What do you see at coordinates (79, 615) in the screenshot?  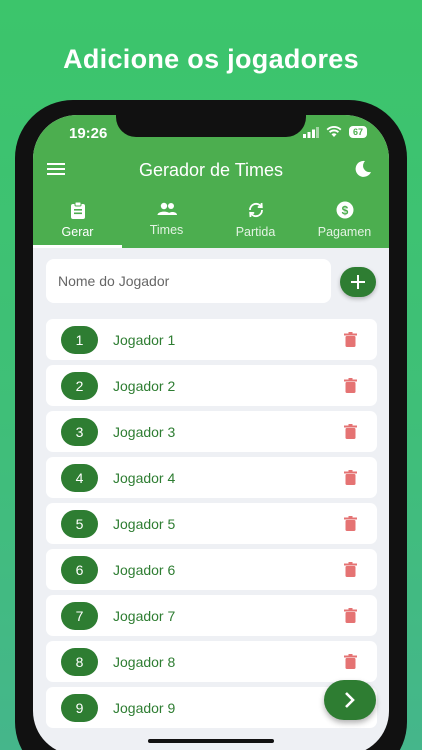 I see `player-number-badge: 7` at bounding box center [79, 615].